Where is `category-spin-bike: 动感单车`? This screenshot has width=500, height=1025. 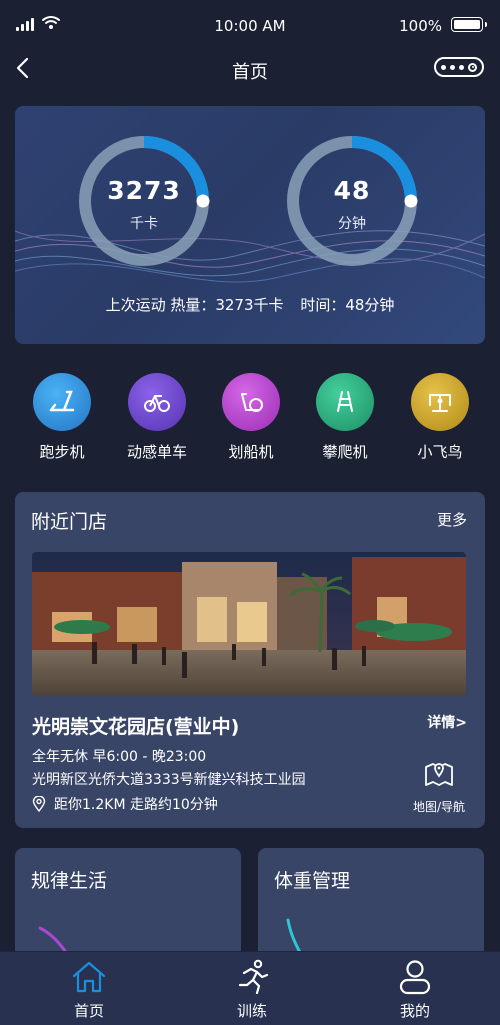 category-spin-bike: 动感单车 is located at coordinates (157, 417).